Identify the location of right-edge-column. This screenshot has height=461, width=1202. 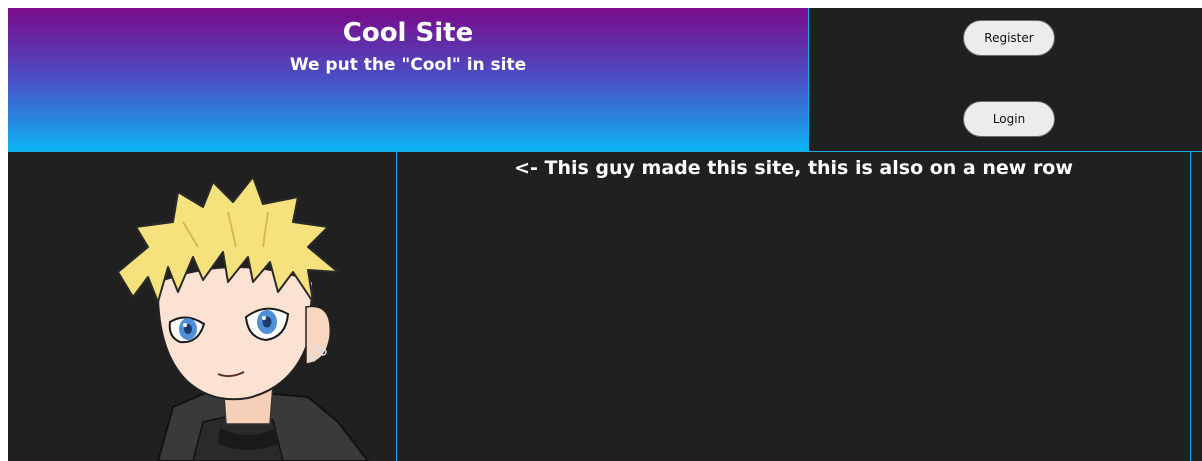
(1196, 306).